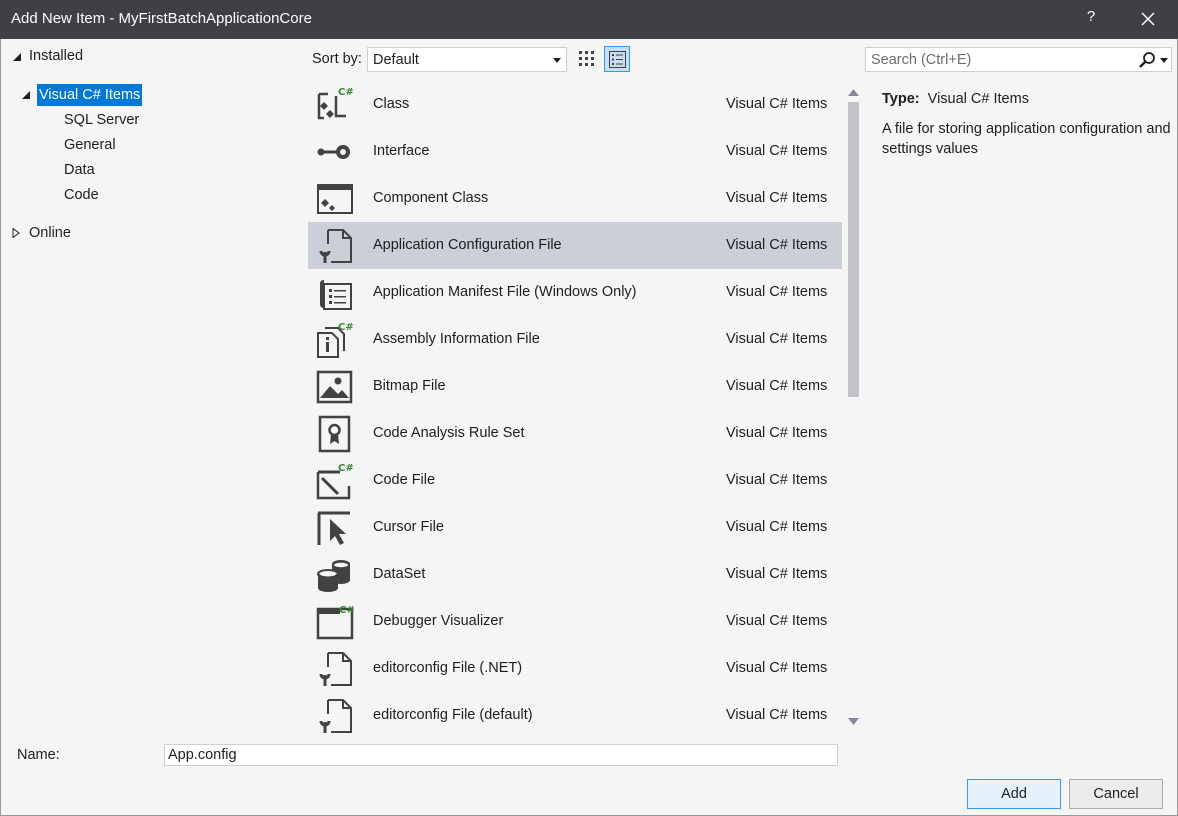 The height and width of the screenshot is (816, 1178). What do you see at coordinates (575, 151) in the screenshot?
I see `template-row-interface: Interface Visual C# Items` at bounding box center [575, 151].